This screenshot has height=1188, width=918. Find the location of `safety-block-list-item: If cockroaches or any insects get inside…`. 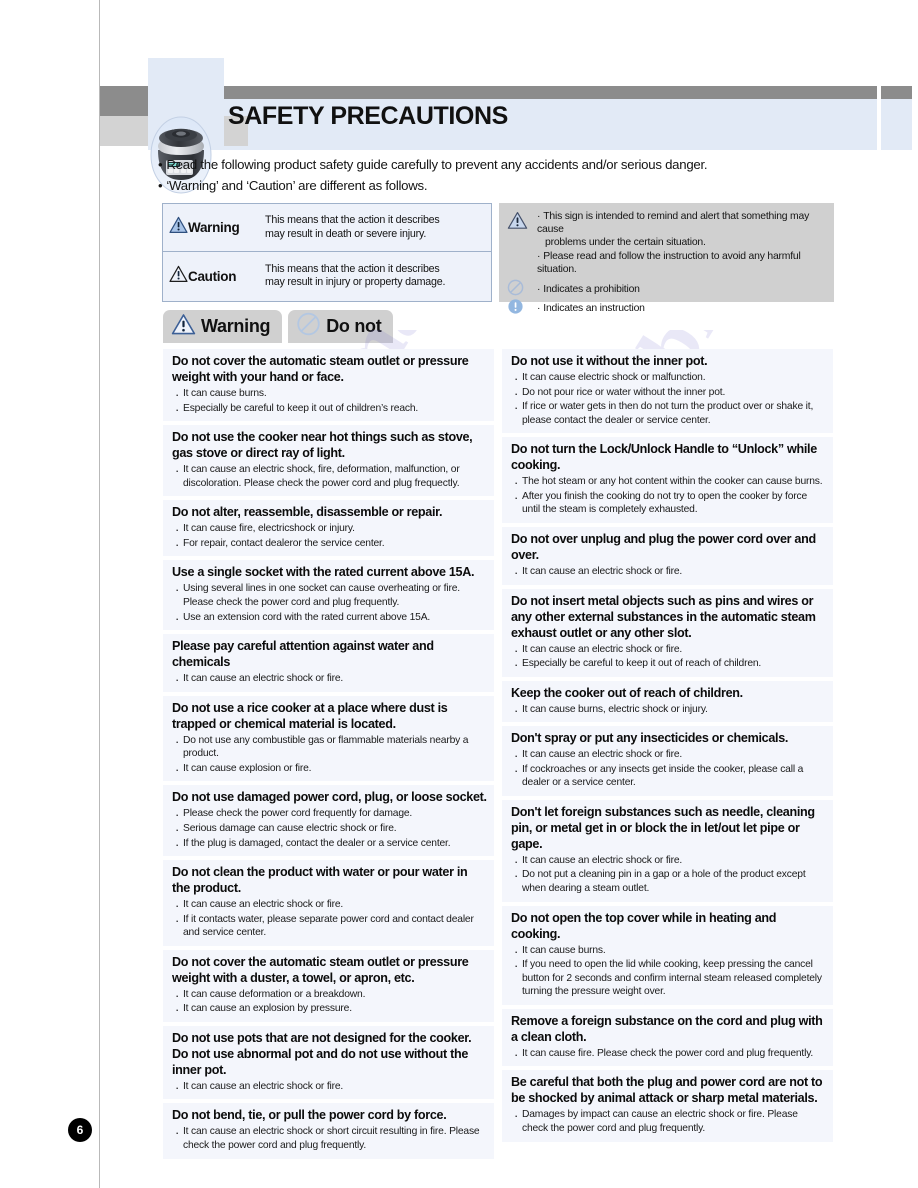

safety-block-list-item: If cockroaches or any insects get inside… is located at coordinates (668, 776).